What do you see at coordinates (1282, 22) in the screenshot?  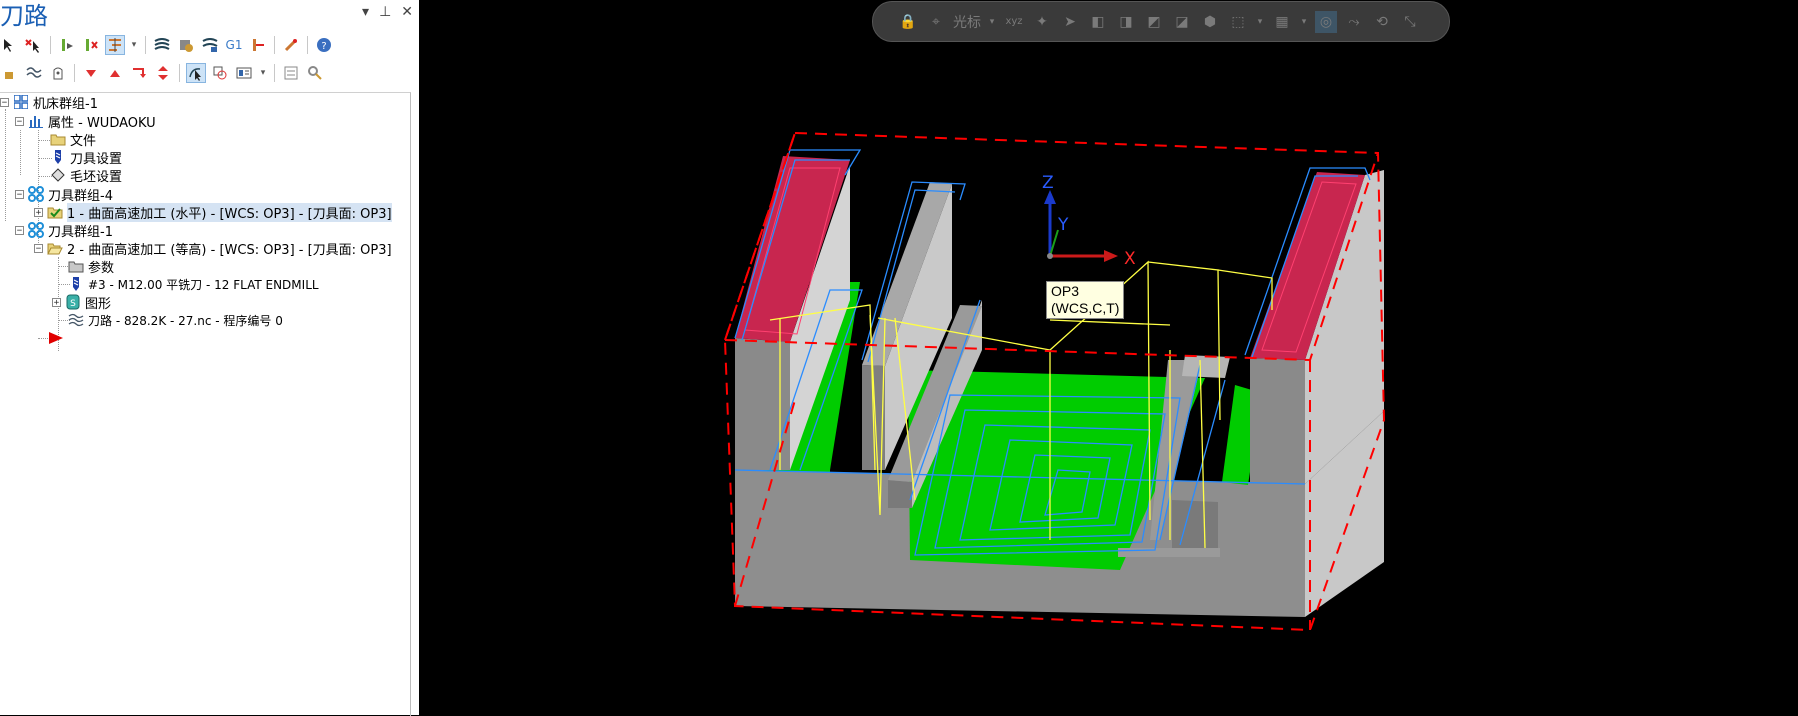 I see `window-select-icon: ▦` at bounding box center [1282, 22].